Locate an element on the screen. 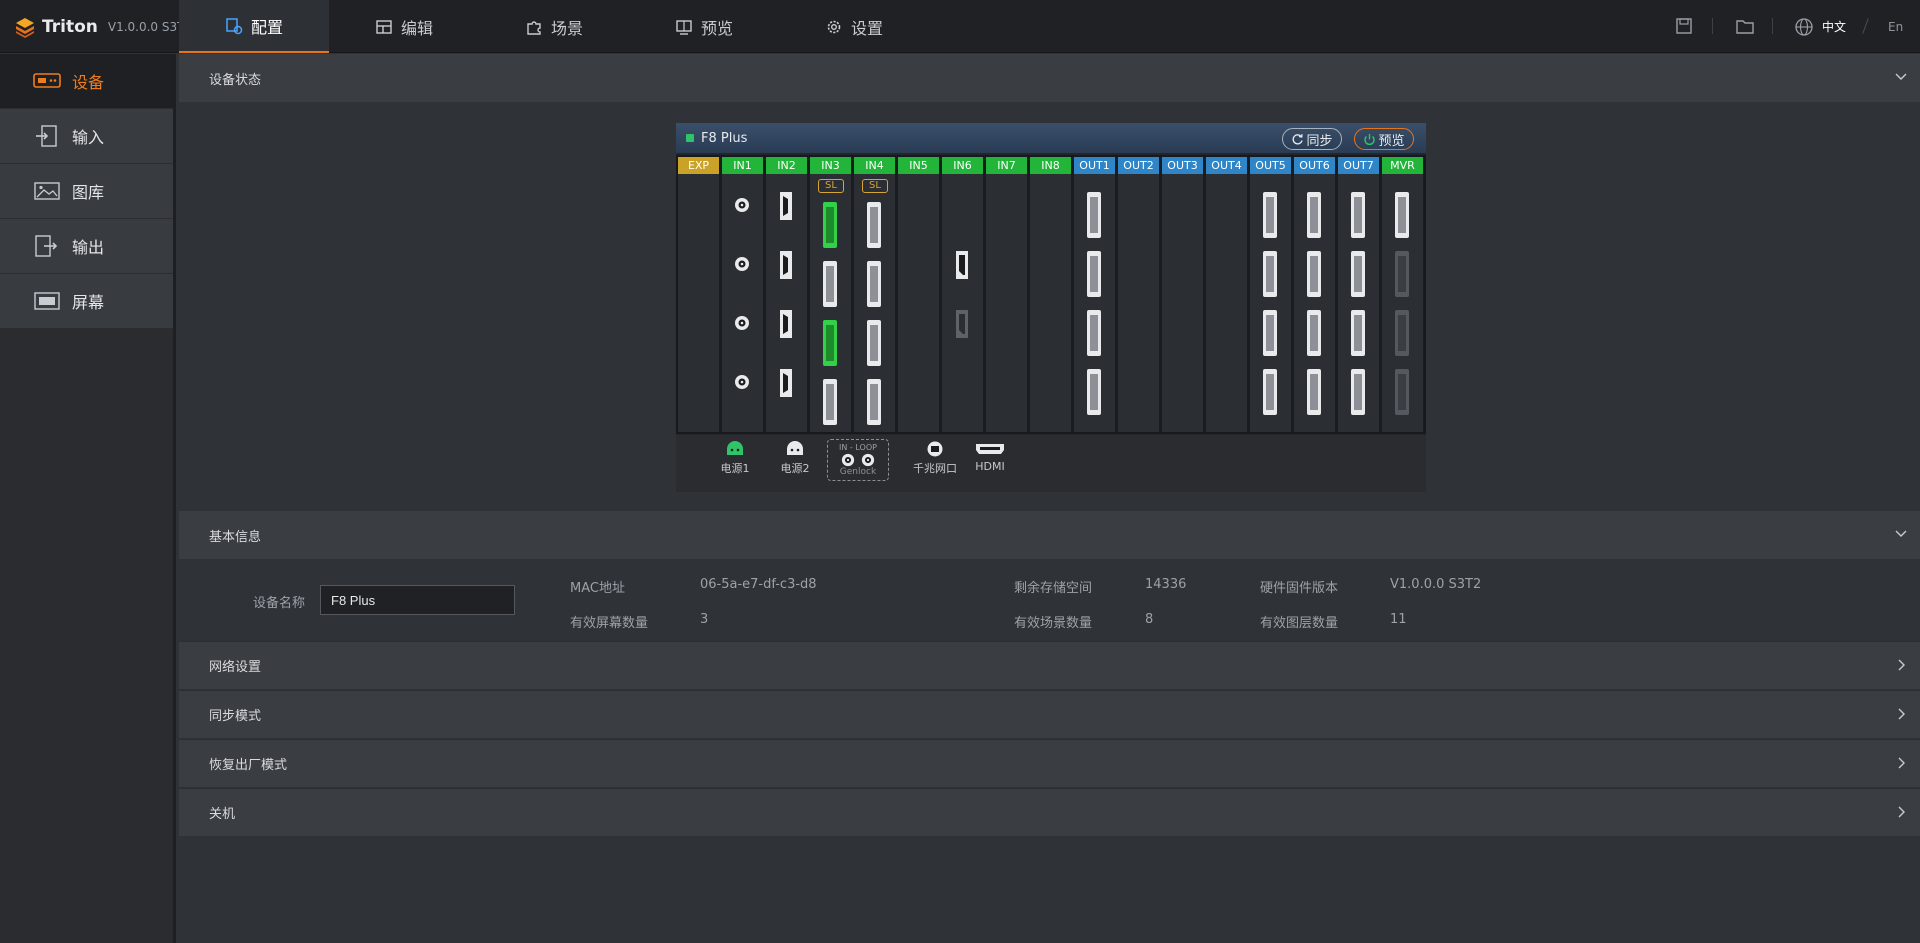 Image resolution: width=1920 pixels, height=943 pixels. slot-in8: IN8 is located at coordinates (1050, 294).